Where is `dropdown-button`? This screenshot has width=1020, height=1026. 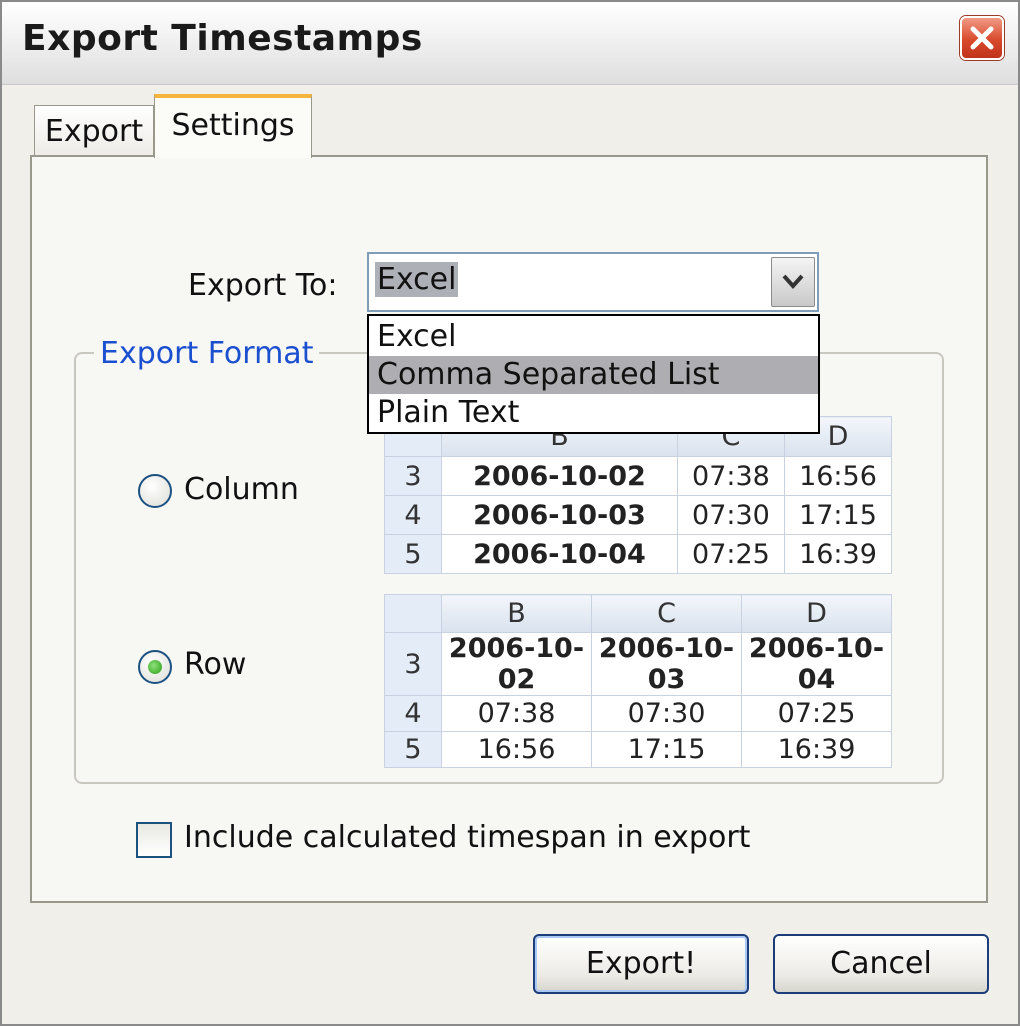 dropdown-button is located at coordinates (793, 282).